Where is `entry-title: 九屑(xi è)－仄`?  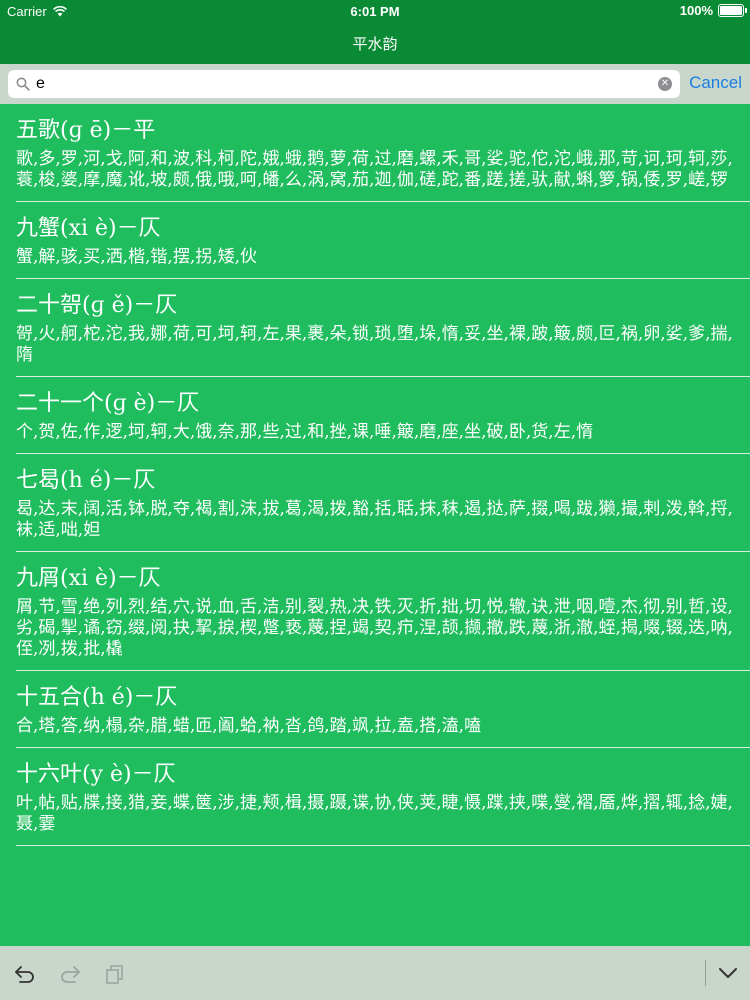 entry-title: 九屑(xi è)－仄 is located at coordinates (88, 578).